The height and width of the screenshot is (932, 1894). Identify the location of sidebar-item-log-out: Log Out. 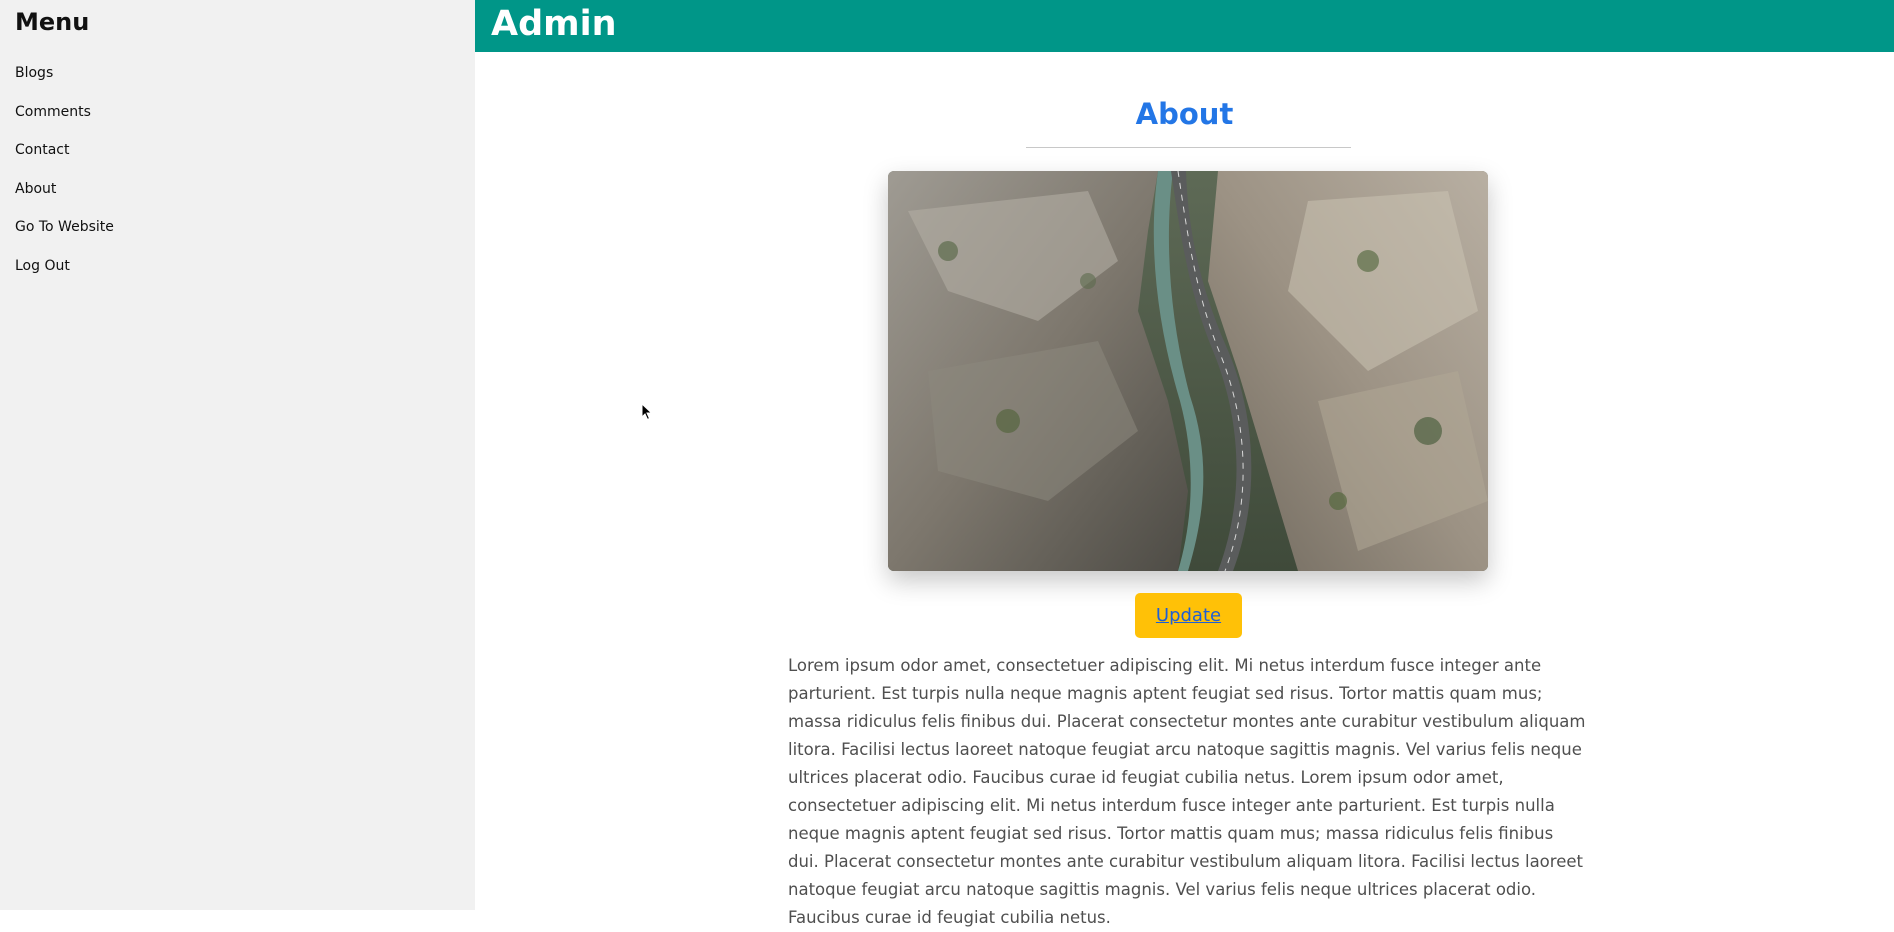
(64, 274).